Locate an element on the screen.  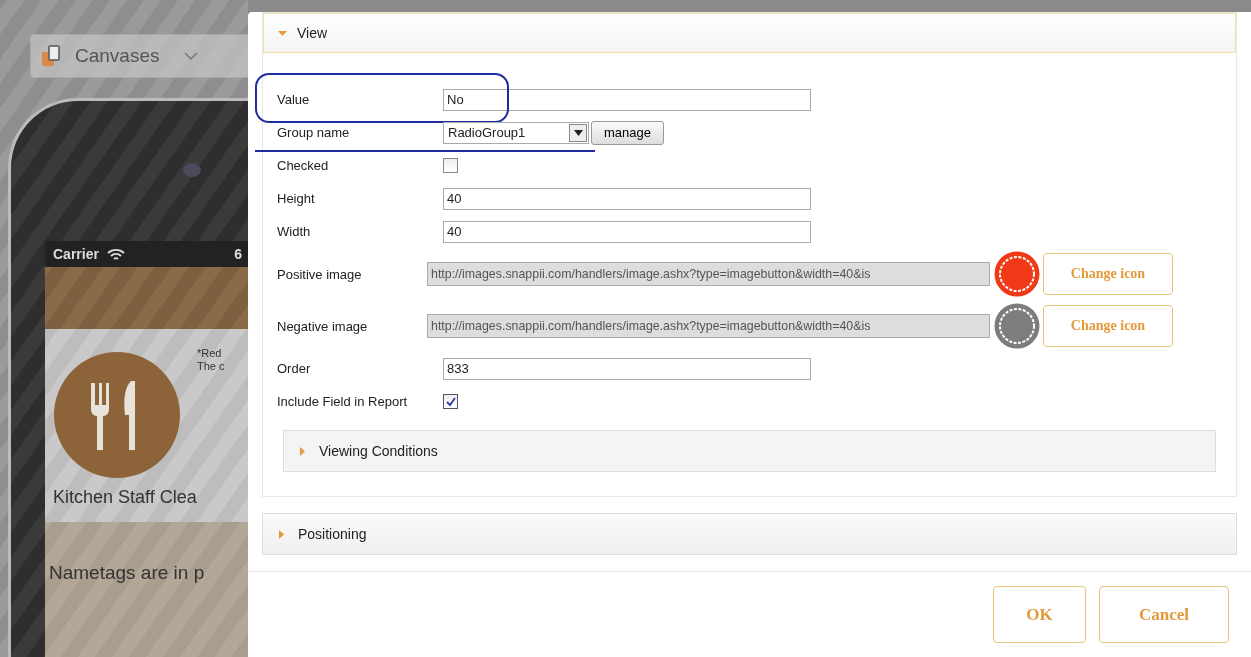
devices-icon is located at coordinates (52, 56).